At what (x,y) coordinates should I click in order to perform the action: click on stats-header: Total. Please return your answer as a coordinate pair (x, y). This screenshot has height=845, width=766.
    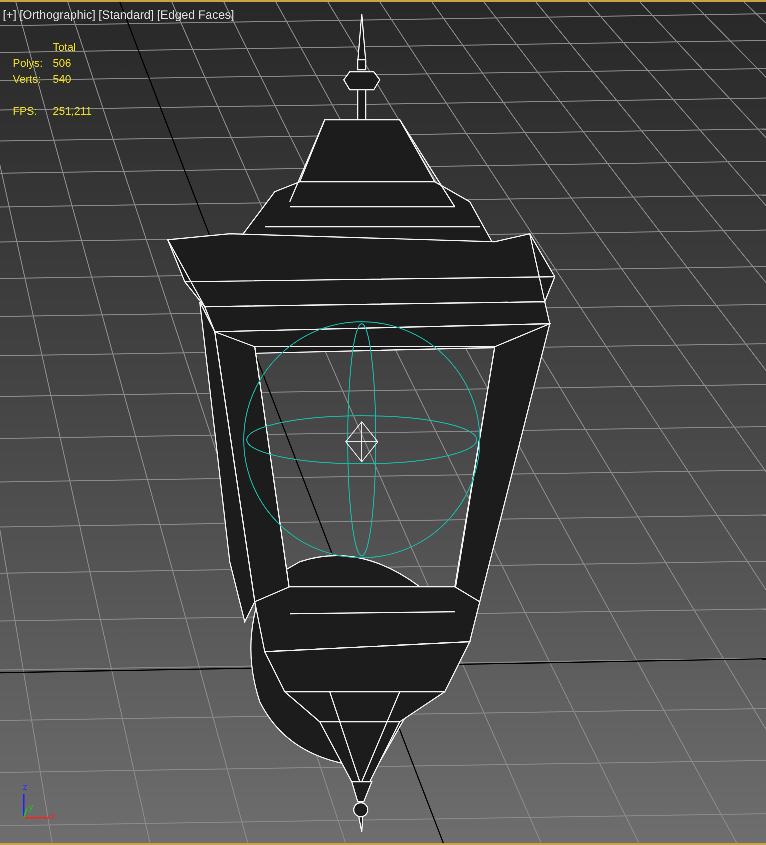
    Looking at the image, I should click on (65, 48).